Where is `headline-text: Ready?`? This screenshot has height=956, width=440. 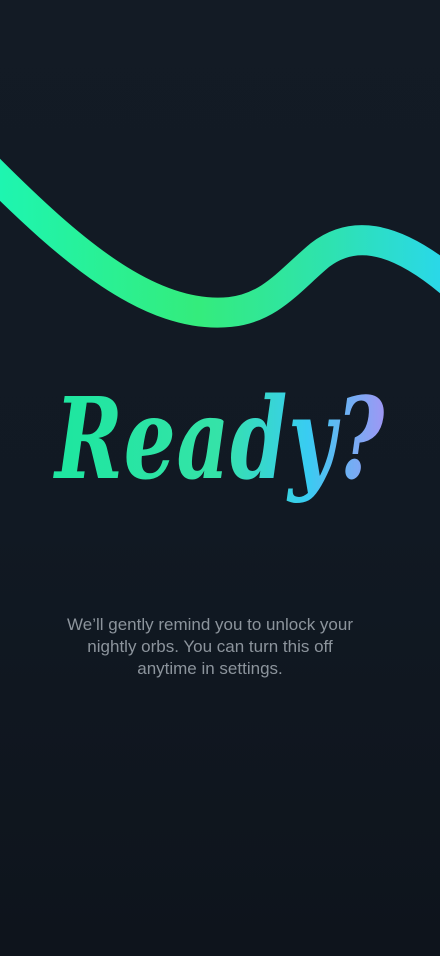
headline-text: Ready? is located at coordinates (219, 439).